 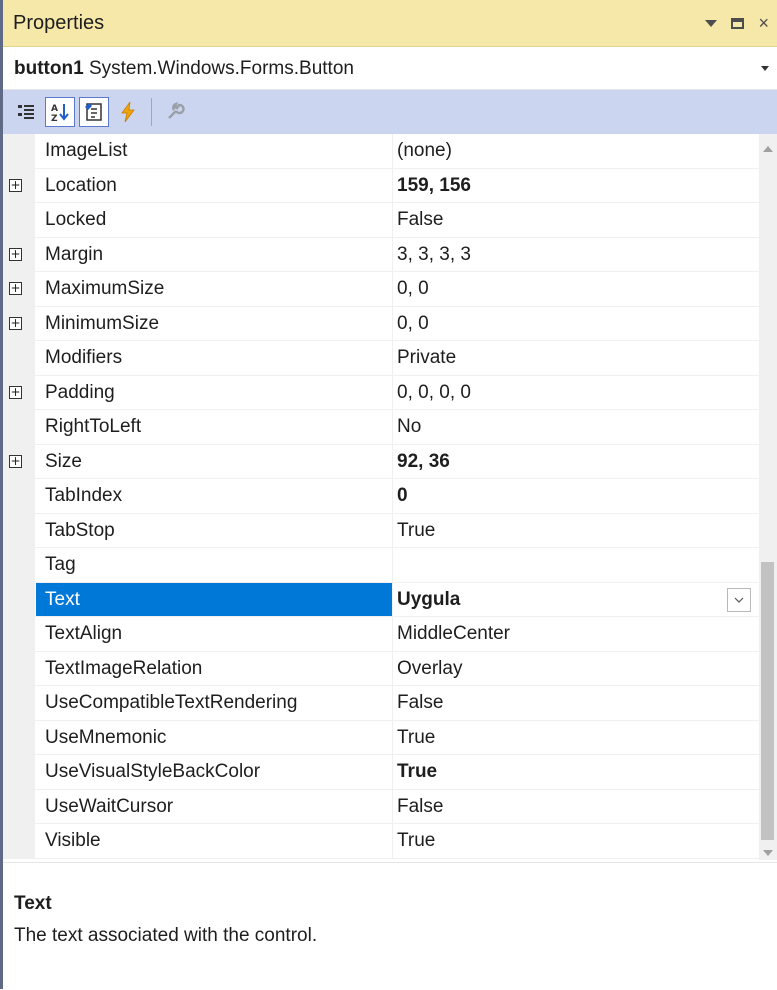 What do you see at coordinates (106, 737) in the screenshot?
I see `property-name: UseMnemonic` at bounding box center [106, 737].